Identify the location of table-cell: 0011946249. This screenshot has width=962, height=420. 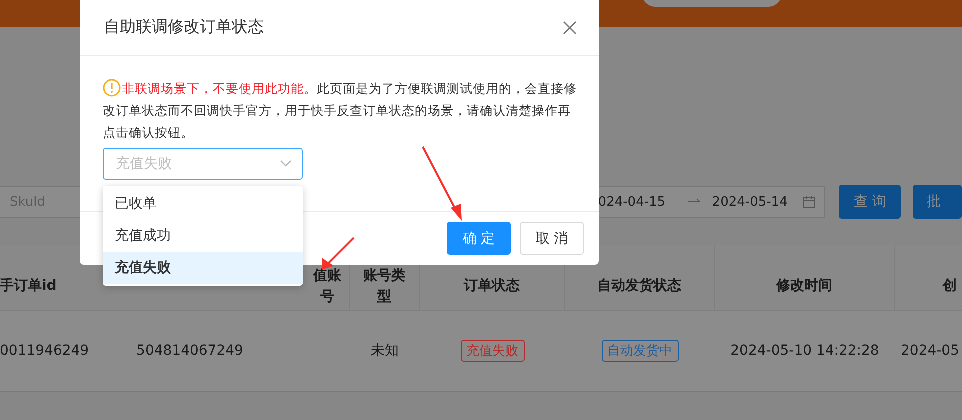
(45, 351).